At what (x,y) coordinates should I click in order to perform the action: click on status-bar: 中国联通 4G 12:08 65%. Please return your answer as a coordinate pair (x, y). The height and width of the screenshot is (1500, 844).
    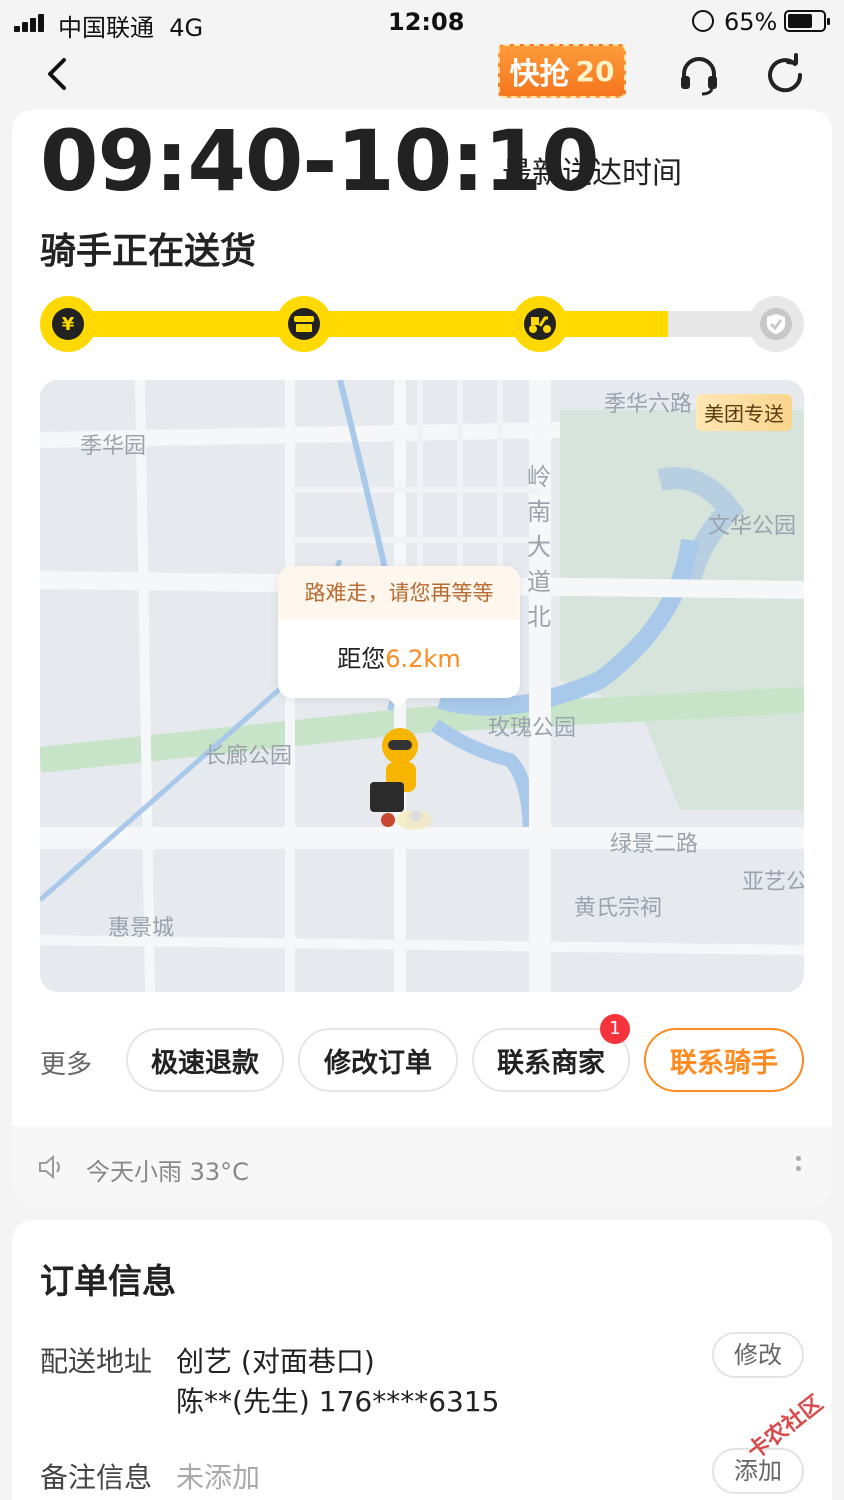
    Looking at the image, I should click on (422, 22).